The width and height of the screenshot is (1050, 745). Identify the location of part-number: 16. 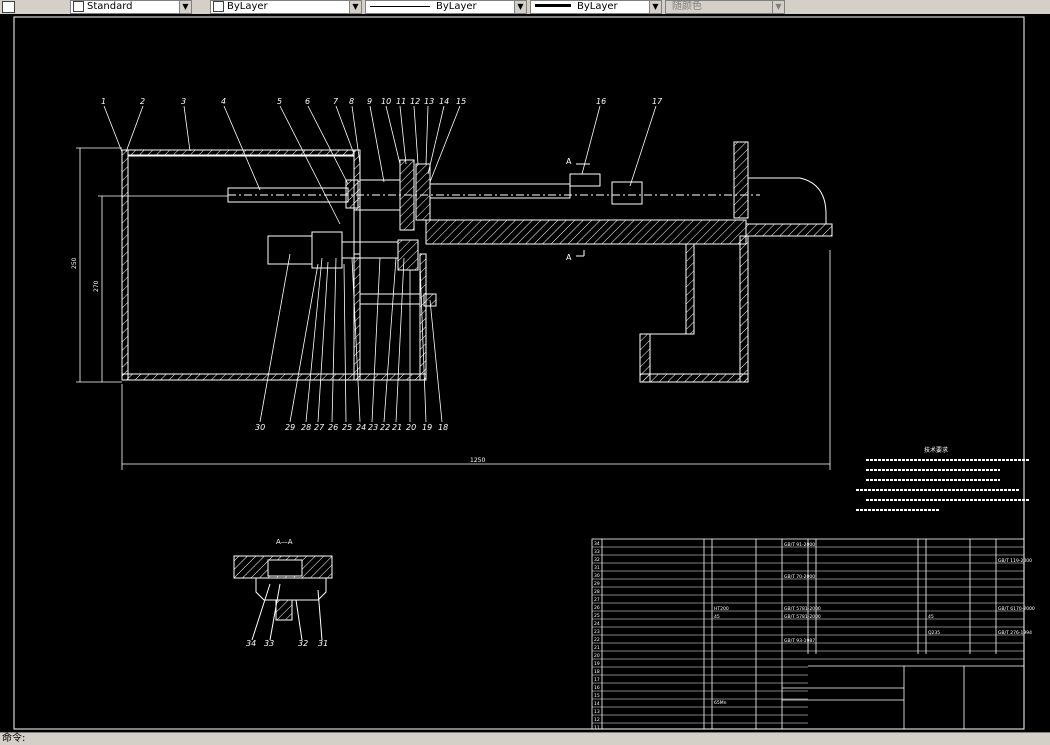
(601, 101).